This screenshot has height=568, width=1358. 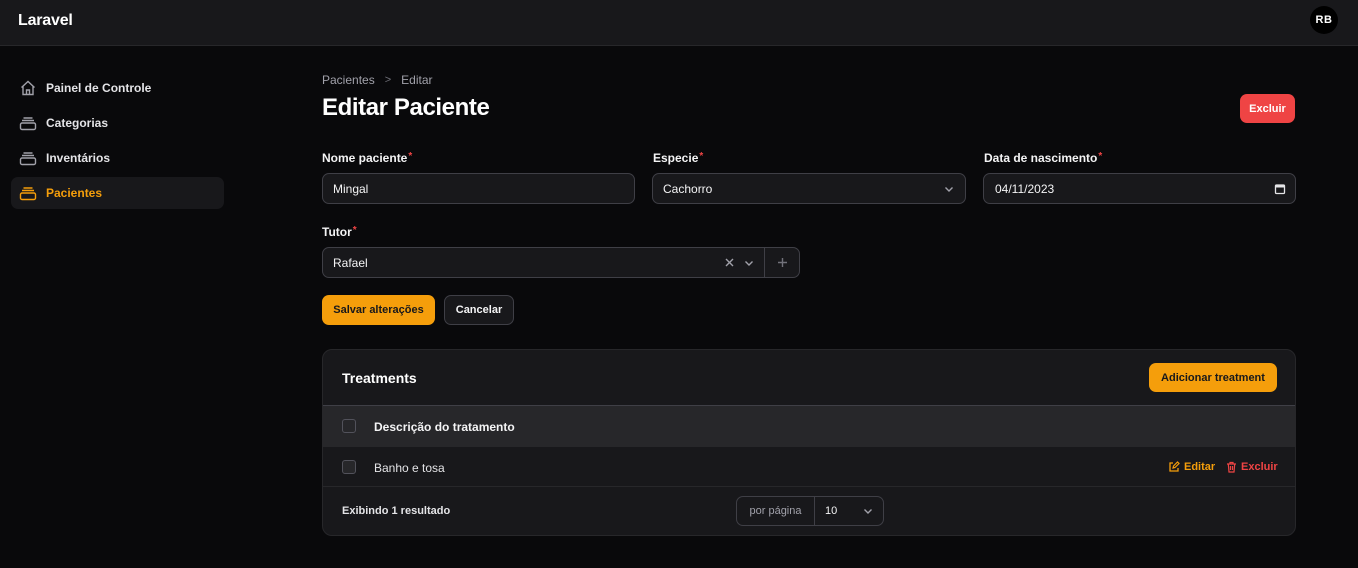 I want to click on sidebar-item-label: Pacientes, so click(x=74, y=193).